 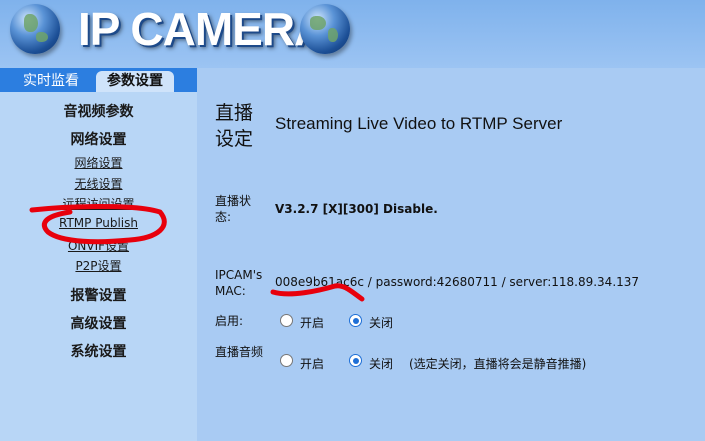 I want to click on enable-label: 启用:, so click(x=229, y=321).